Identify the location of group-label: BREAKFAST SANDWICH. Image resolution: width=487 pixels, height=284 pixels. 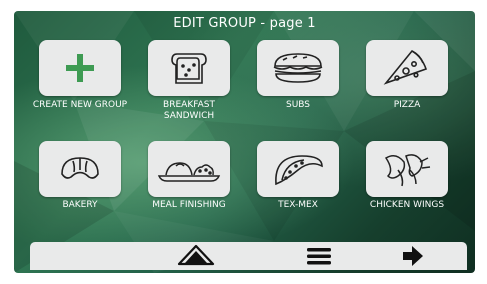
(189, 110).